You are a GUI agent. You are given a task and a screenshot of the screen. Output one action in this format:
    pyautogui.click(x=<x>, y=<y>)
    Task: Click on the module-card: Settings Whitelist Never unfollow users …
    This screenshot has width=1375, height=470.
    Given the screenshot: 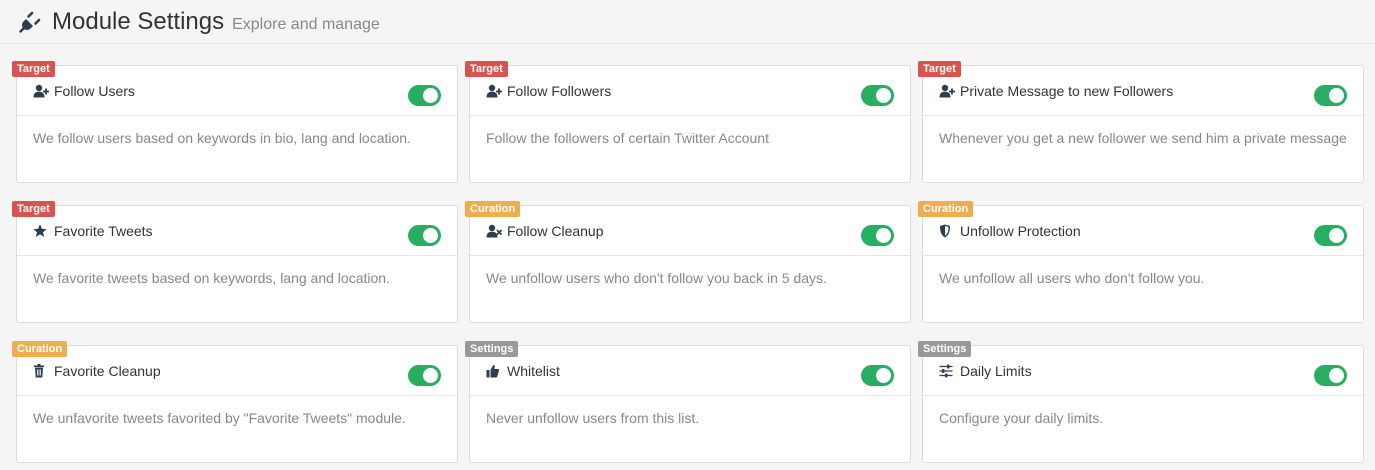 What is the action you would take?
    pyautogui.click(x=688, y=402)
    